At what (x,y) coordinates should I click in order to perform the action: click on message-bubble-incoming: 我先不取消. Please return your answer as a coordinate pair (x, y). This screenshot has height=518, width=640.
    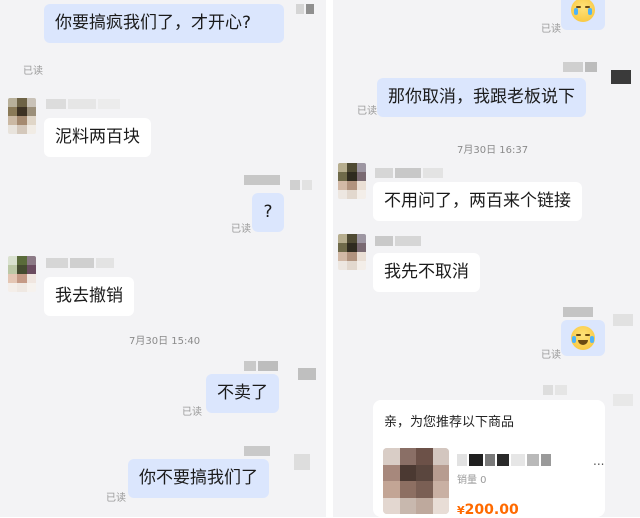
    Looking at the image, I should click on (426, 272).